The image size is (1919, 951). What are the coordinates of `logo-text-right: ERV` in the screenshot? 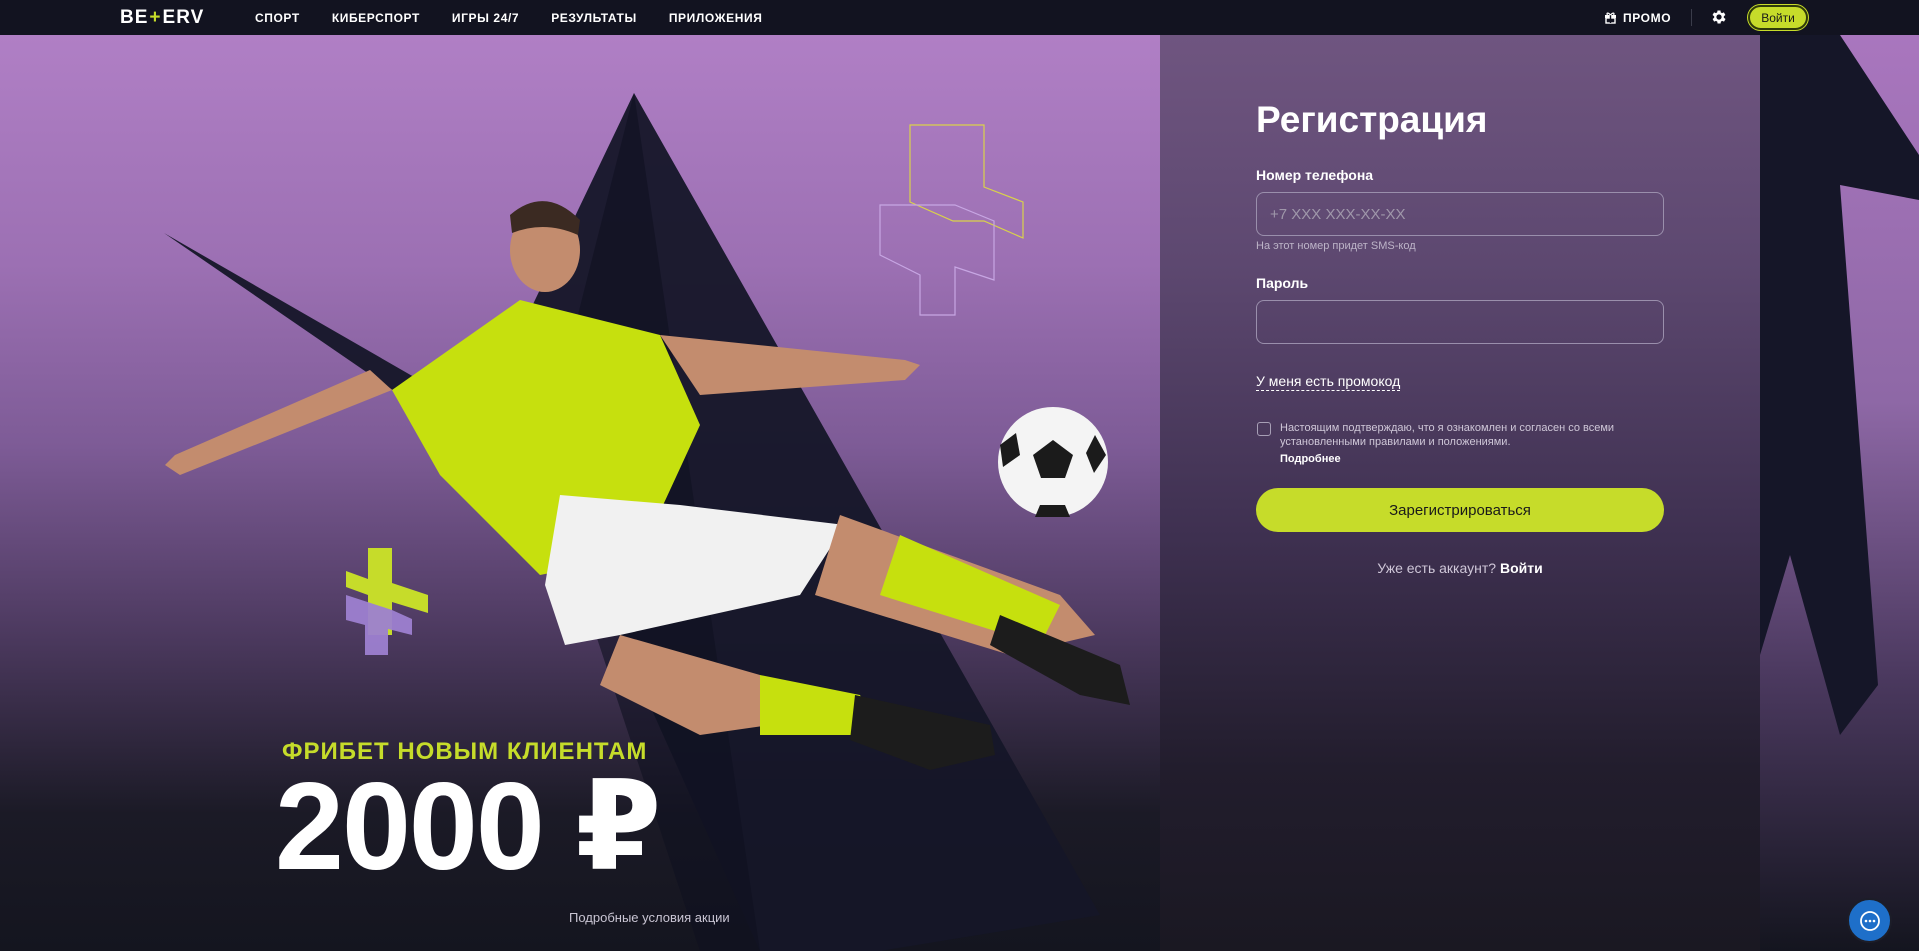 It's located at (183, 17).